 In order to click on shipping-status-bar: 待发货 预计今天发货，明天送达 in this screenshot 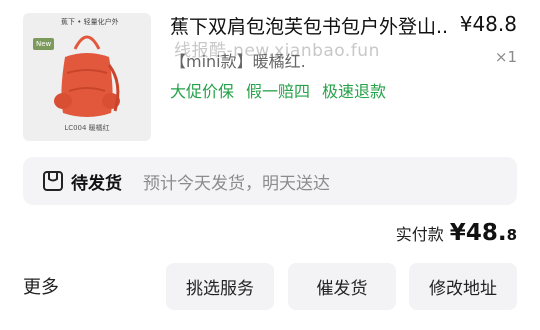, I will do `click(270, 181)`.